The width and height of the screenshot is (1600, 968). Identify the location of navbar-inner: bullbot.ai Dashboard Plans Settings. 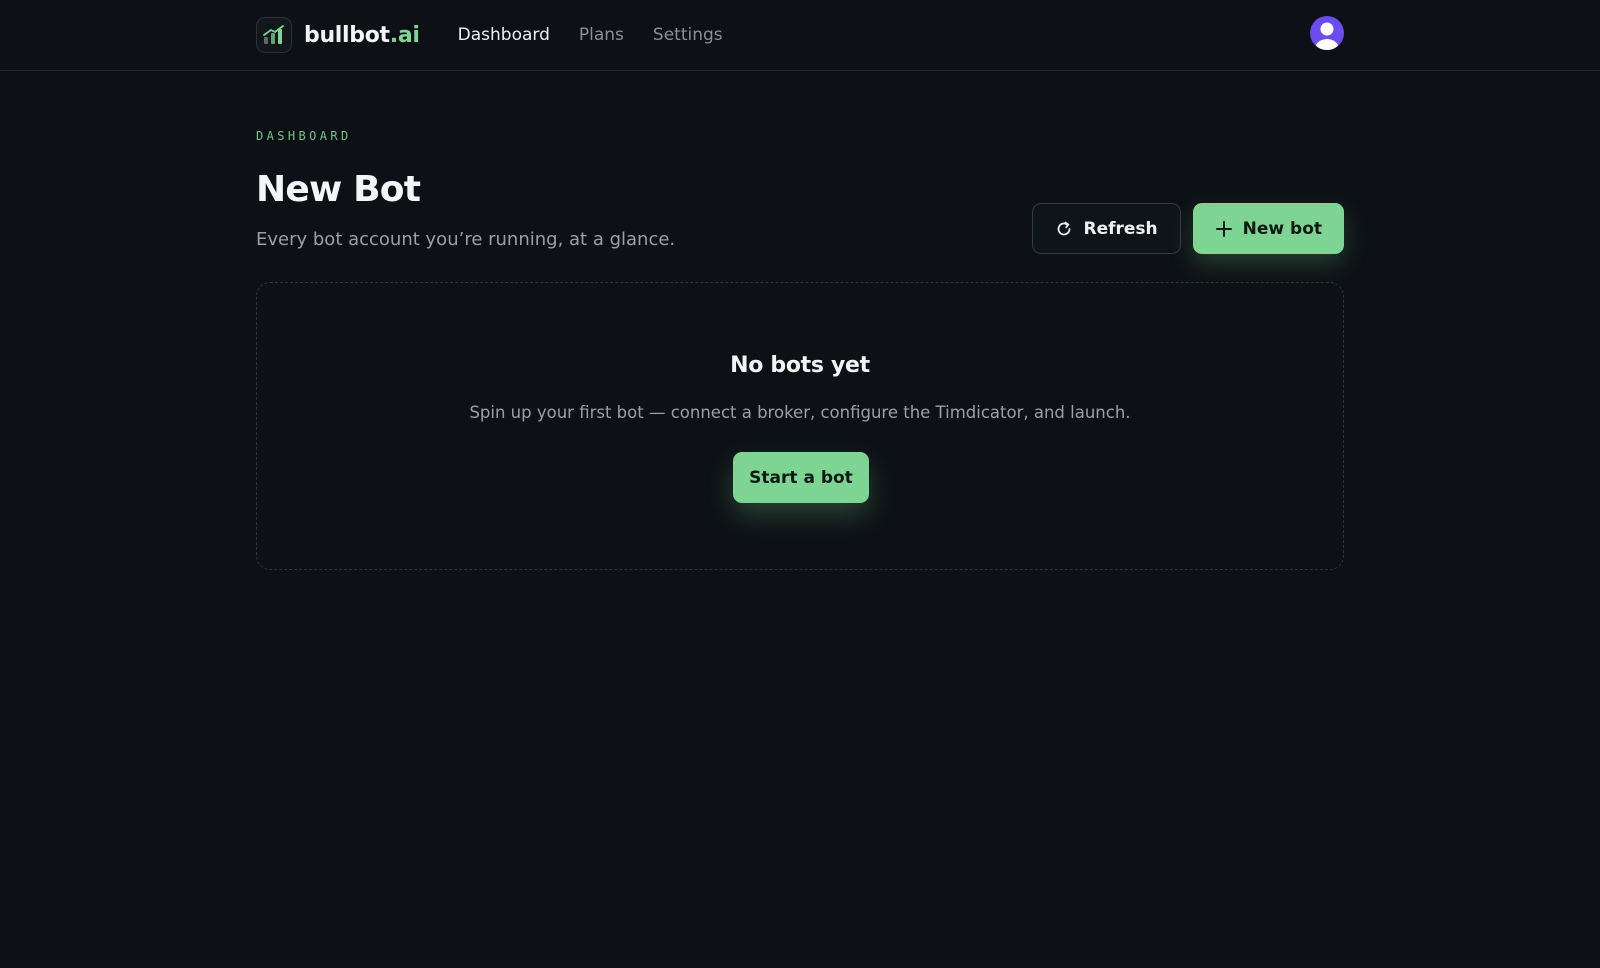
(800, 35).